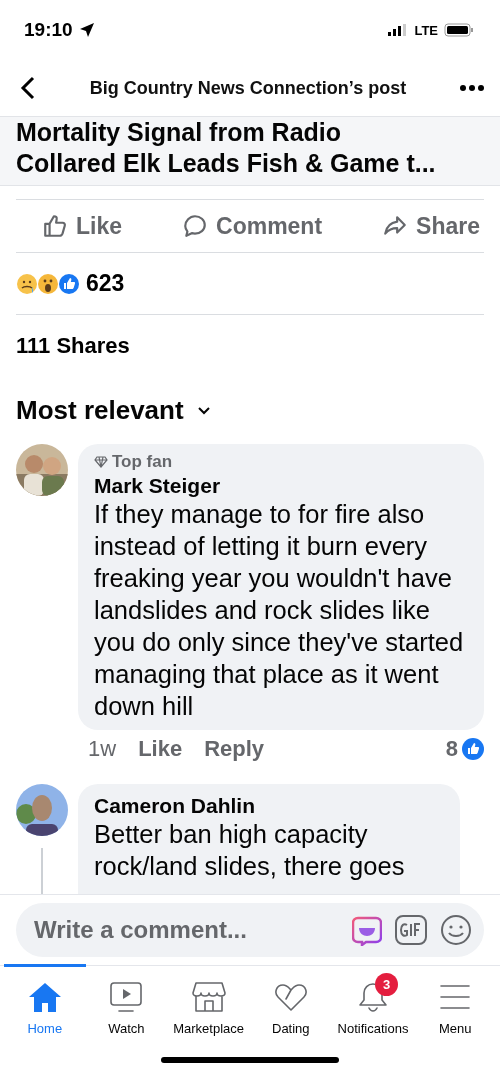 The width and height of the screenshot is (500, 1083). I want to click on comment-button: Comment, so click(252, 226).